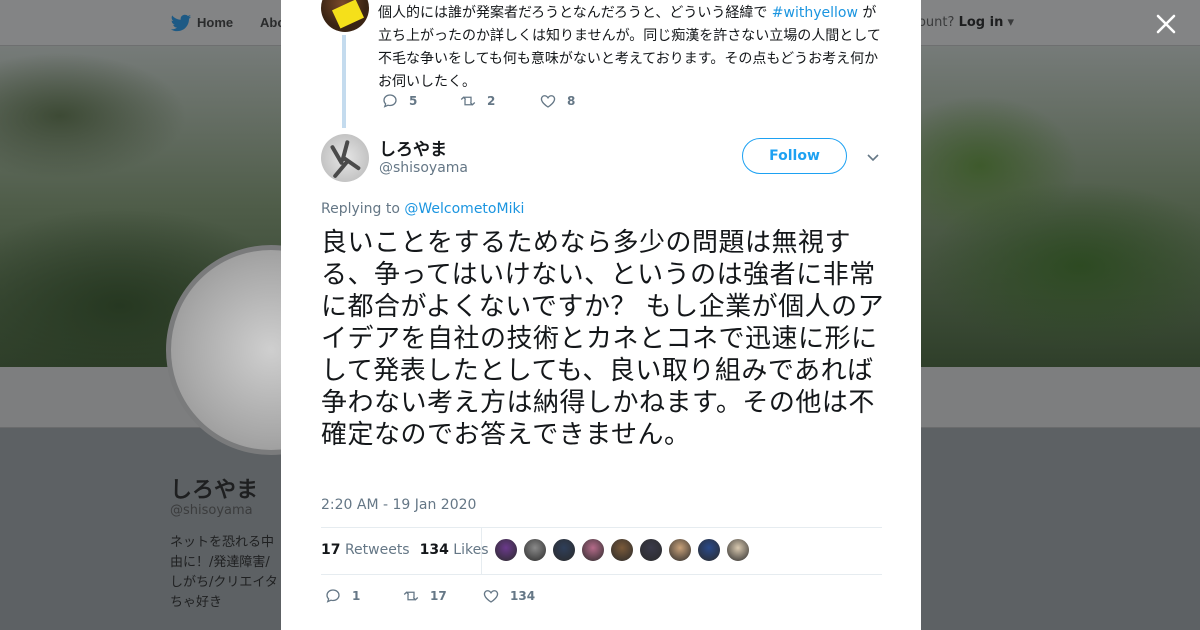 The image size is (1200, 630). I want to click on previous-tweet-avatar, so click(345, 16).